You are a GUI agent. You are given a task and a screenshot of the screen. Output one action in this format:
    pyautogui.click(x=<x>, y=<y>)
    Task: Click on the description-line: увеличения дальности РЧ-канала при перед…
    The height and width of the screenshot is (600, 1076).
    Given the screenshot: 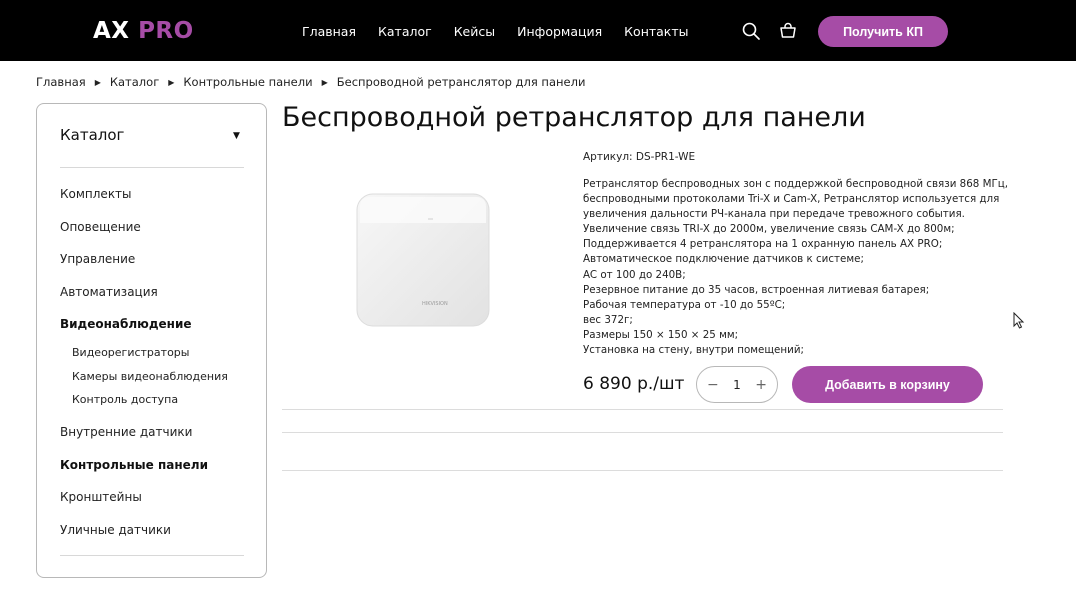 What is the action you would take?
    pyautogui.click(x=774, y=214)
    